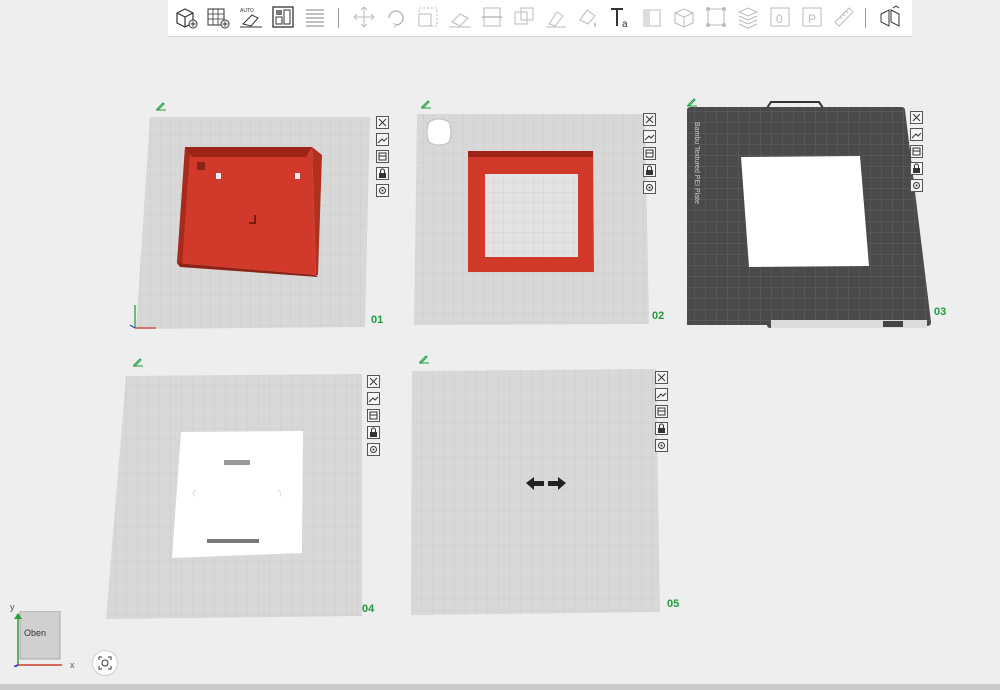  I want to click on plate-02-controls, so click(651, 155).